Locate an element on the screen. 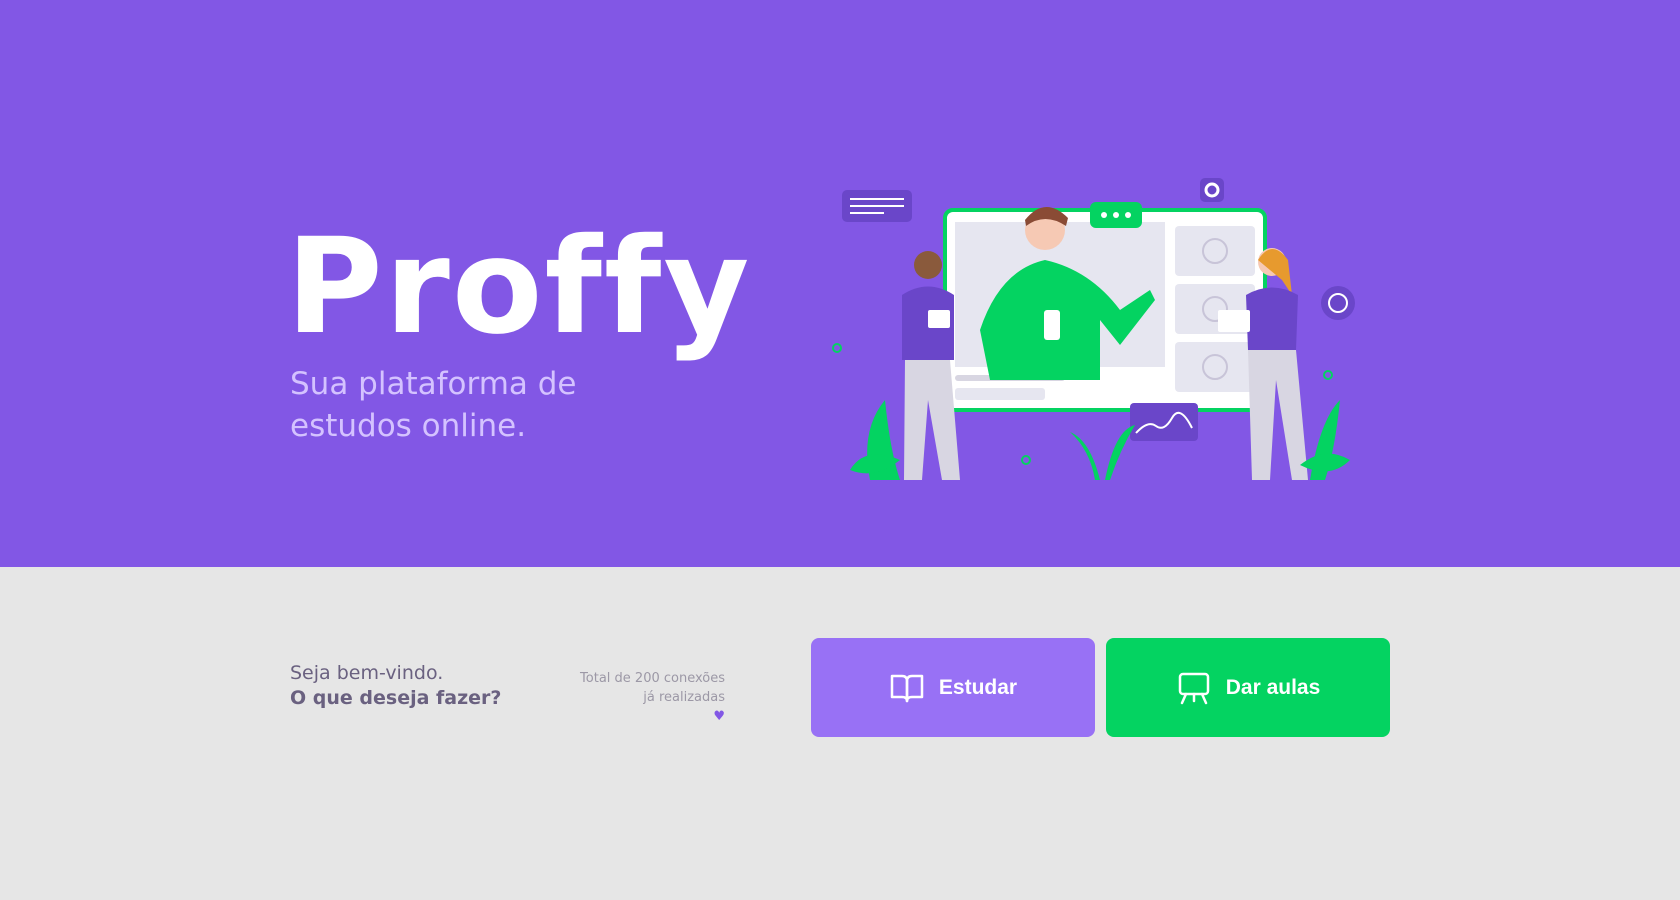 The height and width of the screenshot is (900, 1680). connections-line1: Total de 200 conexões is located at coordinates (652, 678).